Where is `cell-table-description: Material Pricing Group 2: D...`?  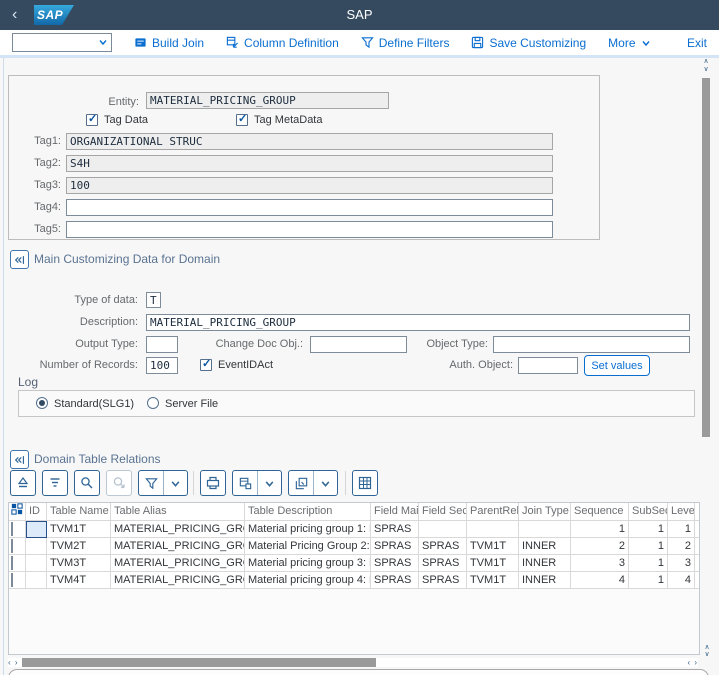
cell-table-description: Material Pricing Group 2: D... is located at coordinates (308, 546).